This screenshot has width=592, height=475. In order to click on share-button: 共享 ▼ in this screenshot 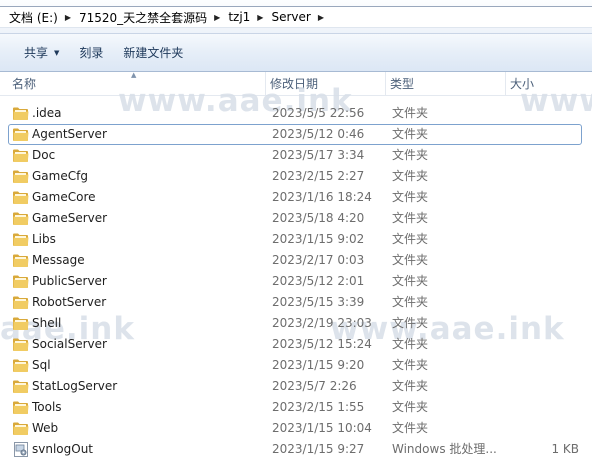, I will do `click(41, 53)`.